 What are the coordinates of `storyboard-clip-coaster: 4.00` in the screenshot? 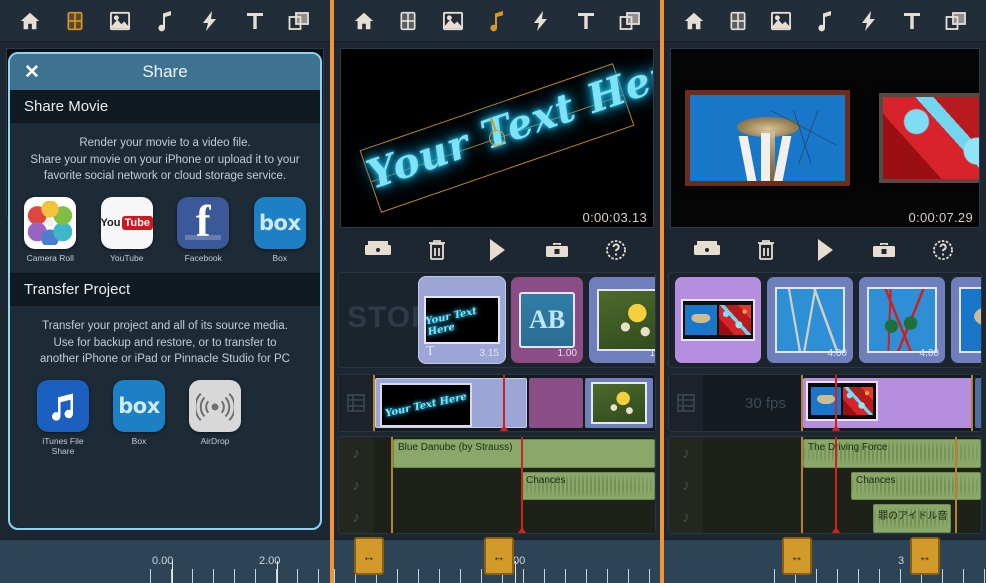 It's located at (810, 320).